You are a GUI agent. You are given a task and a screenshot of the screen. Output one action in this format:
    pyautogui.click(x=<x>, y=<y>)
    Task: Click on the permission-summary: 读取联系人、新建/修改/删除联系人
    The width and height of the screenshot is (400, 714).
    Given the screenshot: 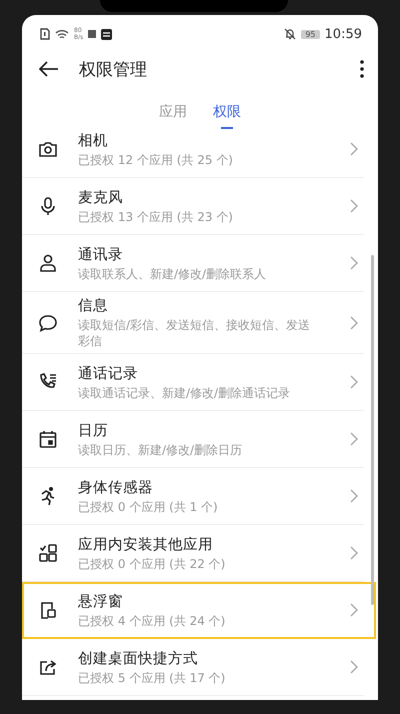 What is the action you would take?
    pyautogui.click(x=173, y=274)
    